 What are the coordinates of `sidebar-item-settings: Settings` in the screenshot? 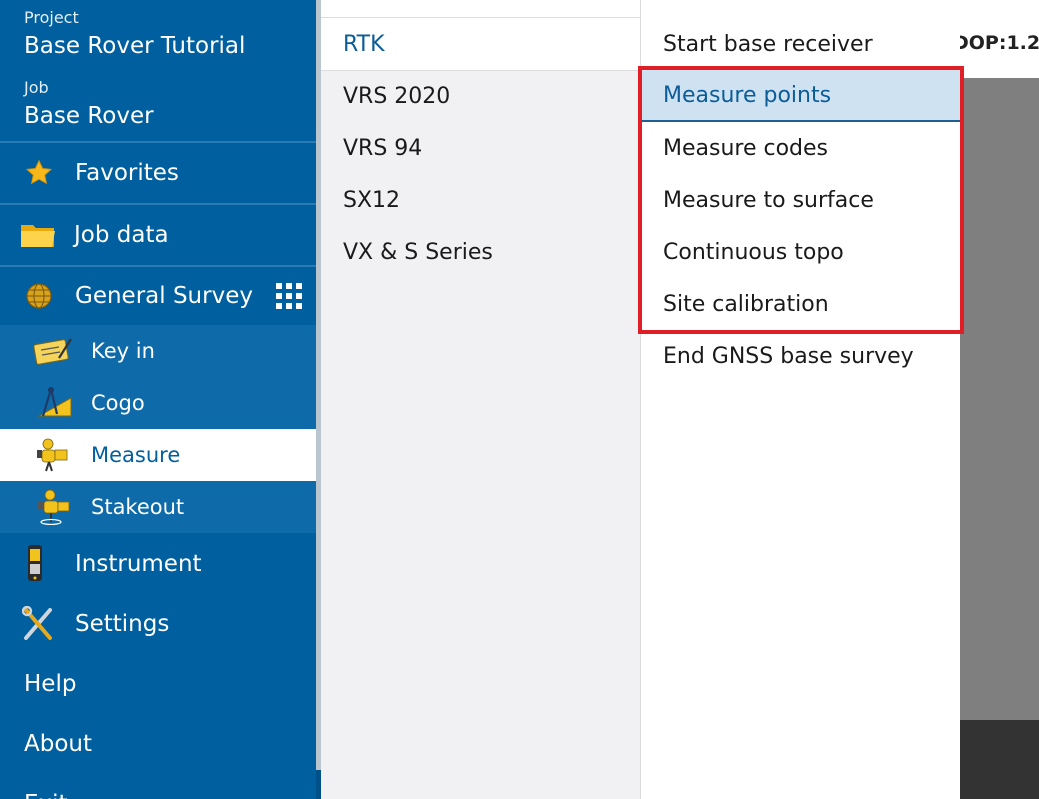 It's located at (158, 624).